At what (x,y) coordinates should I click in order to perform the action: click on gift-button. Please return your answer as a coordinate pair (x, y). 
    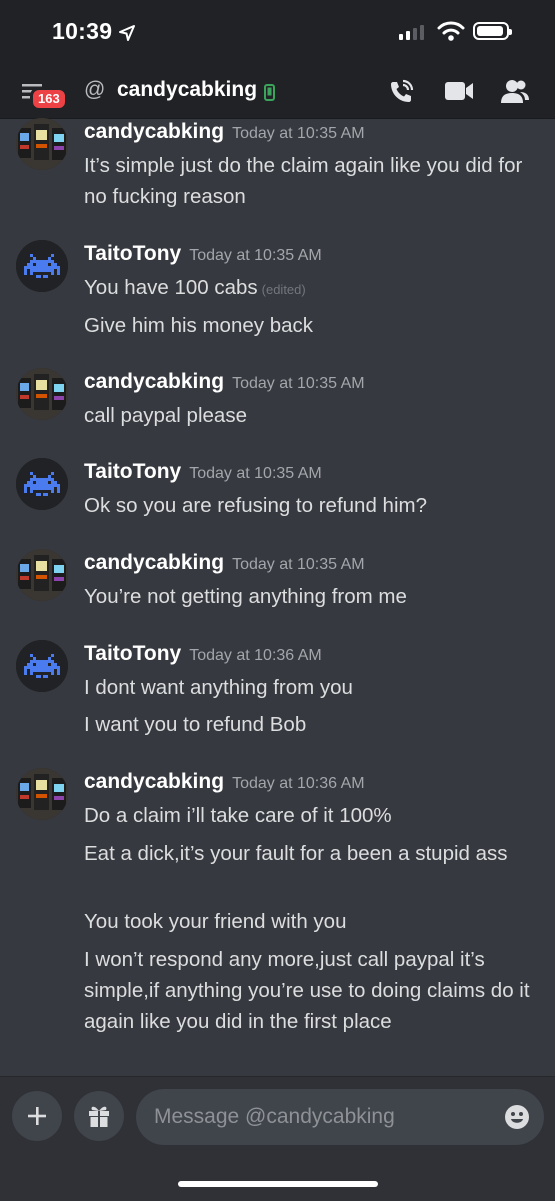
    Looking at the image, I should click on (99, 1116).